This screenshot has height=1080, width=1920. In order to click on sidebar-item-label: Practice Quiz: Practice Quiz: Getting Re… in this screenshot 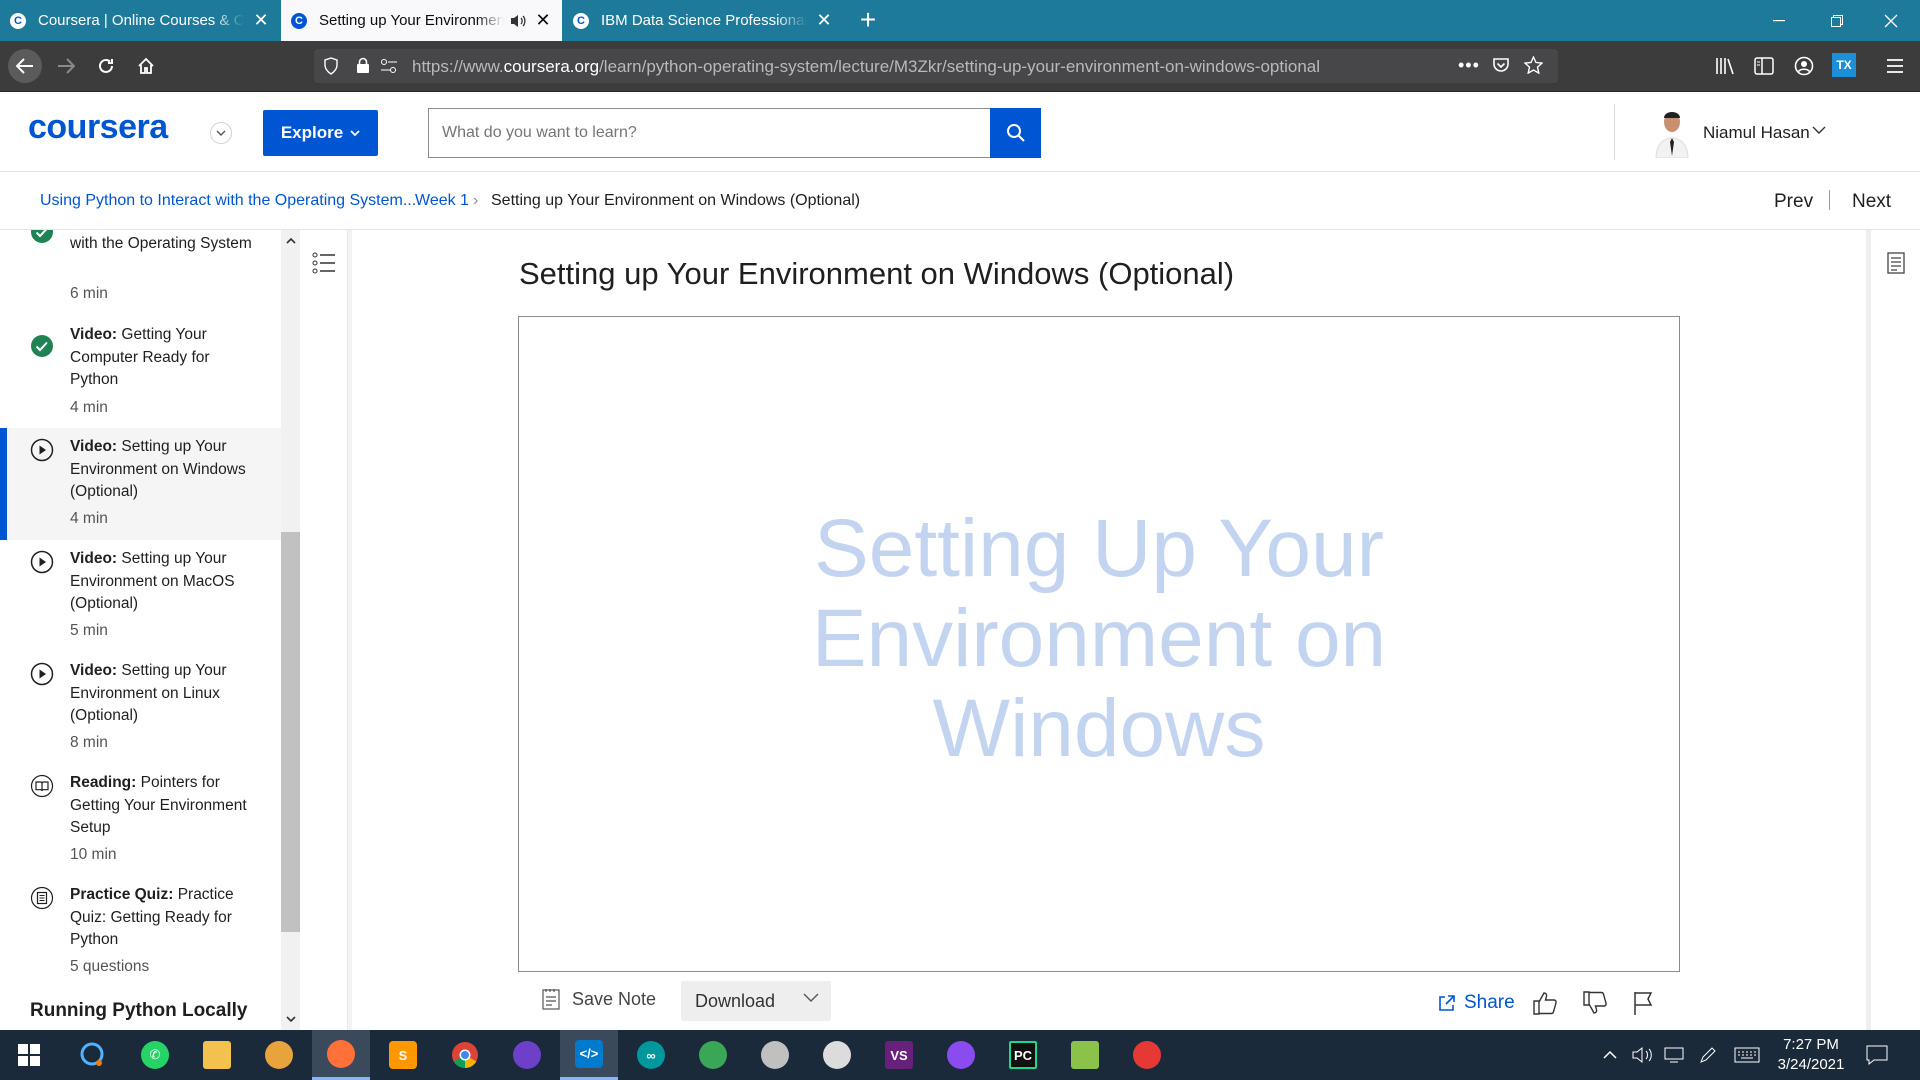, I will do `click(152, 917)`.